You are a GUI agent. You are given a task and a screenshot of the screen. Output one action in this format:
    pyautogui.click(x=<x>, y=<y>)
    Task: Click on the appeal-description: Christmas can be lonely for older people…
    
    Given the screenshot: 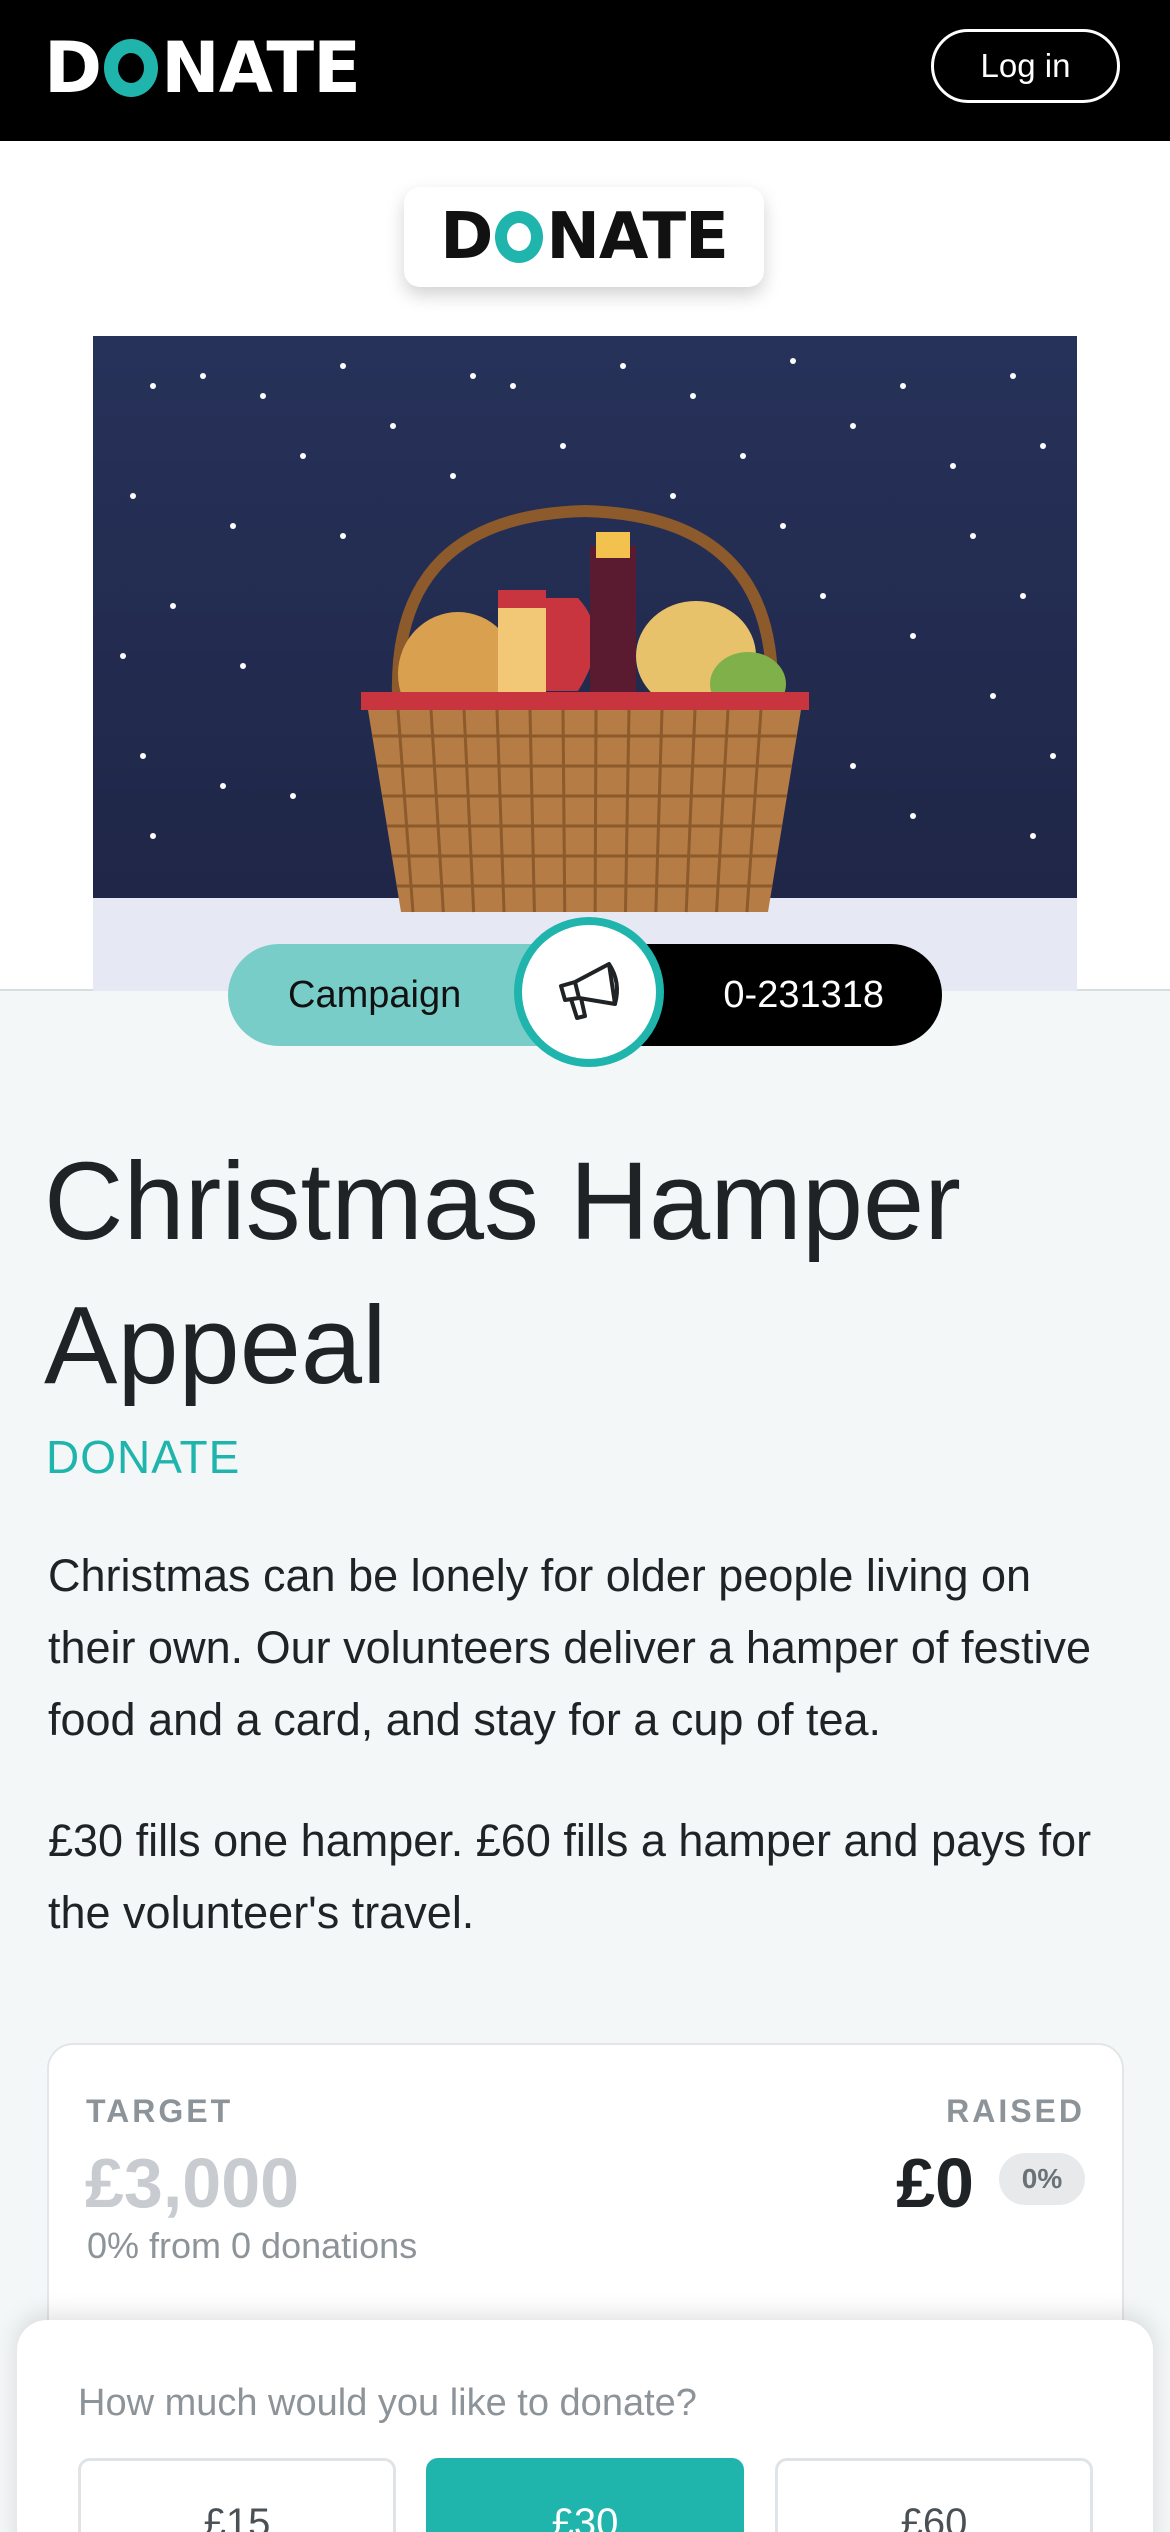 What is the action you would take?
    pyautogui.click(x=569, y=1647)
    